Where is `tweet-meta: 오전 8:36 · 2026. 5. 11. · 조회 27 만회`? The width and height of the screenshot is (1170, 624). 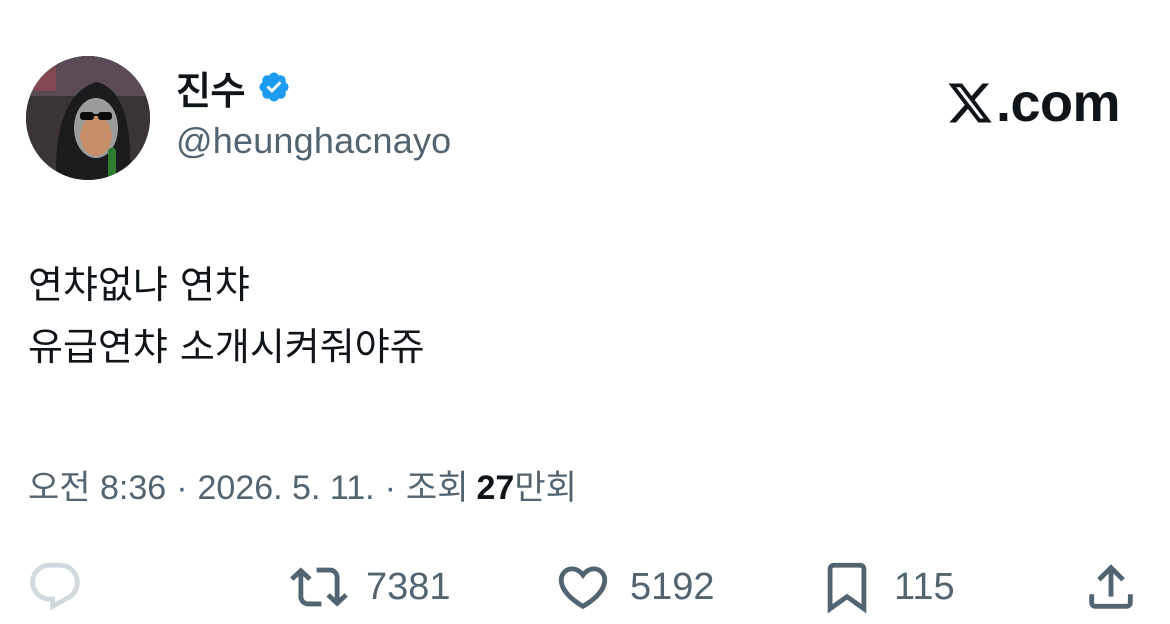
tweet-meta: 오전 8:36 · 2026. 5. 11. · 조회 27 만회 is located at coordinates (302, 484).